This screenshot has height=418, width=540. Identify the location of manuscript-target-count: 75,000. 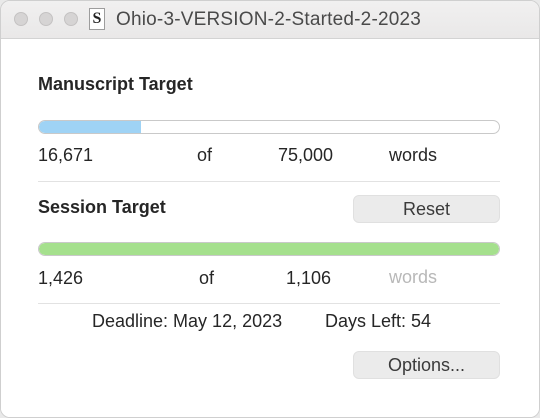
(305, 155).